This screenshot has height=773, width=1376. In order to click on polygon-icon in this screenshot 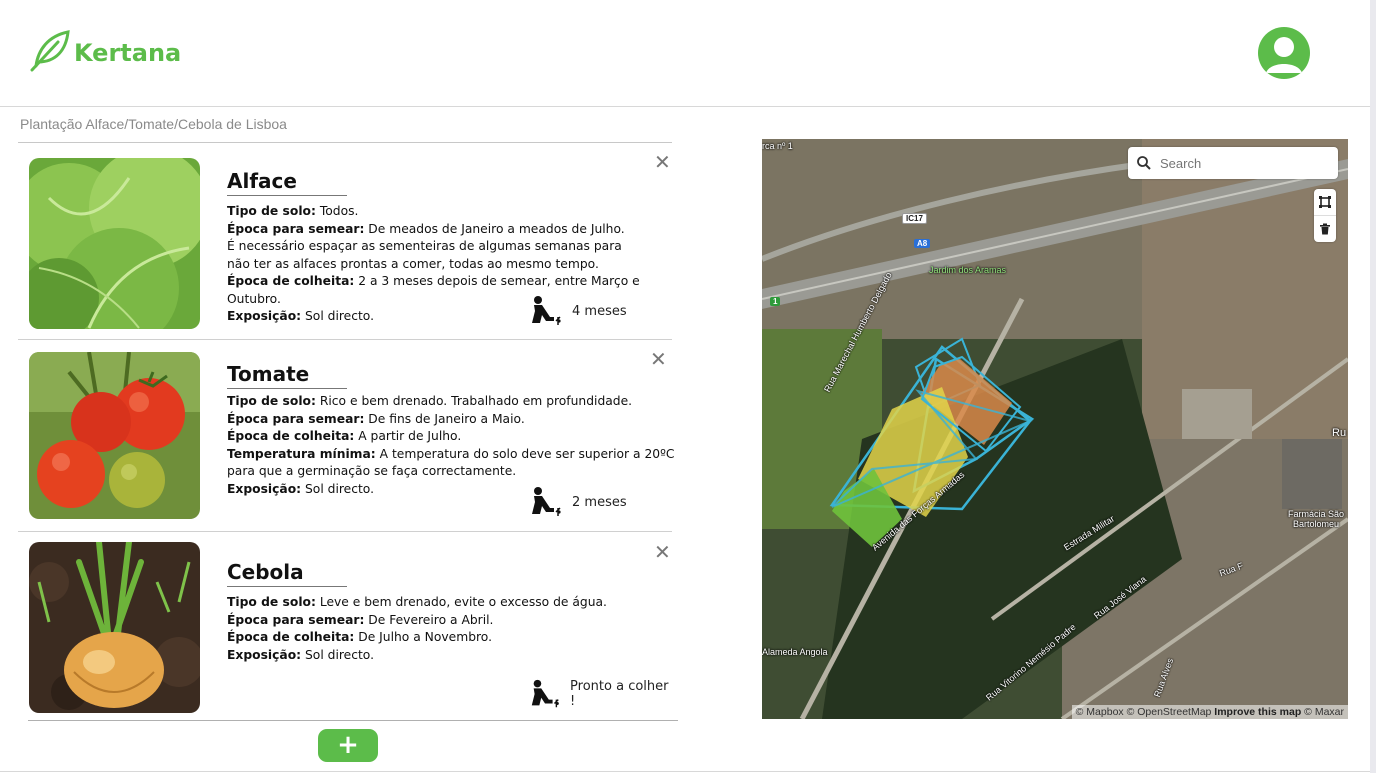, I will do `click(1325, 202)`.